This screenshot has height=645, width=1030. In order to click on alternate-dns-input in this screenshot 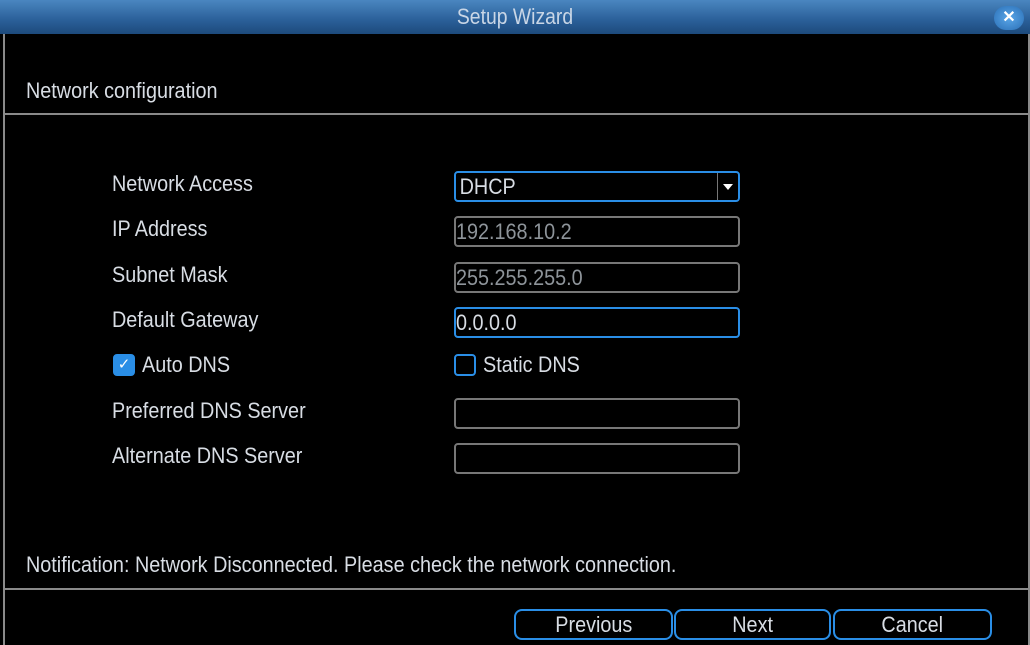, I will do `click(597, 458)`.